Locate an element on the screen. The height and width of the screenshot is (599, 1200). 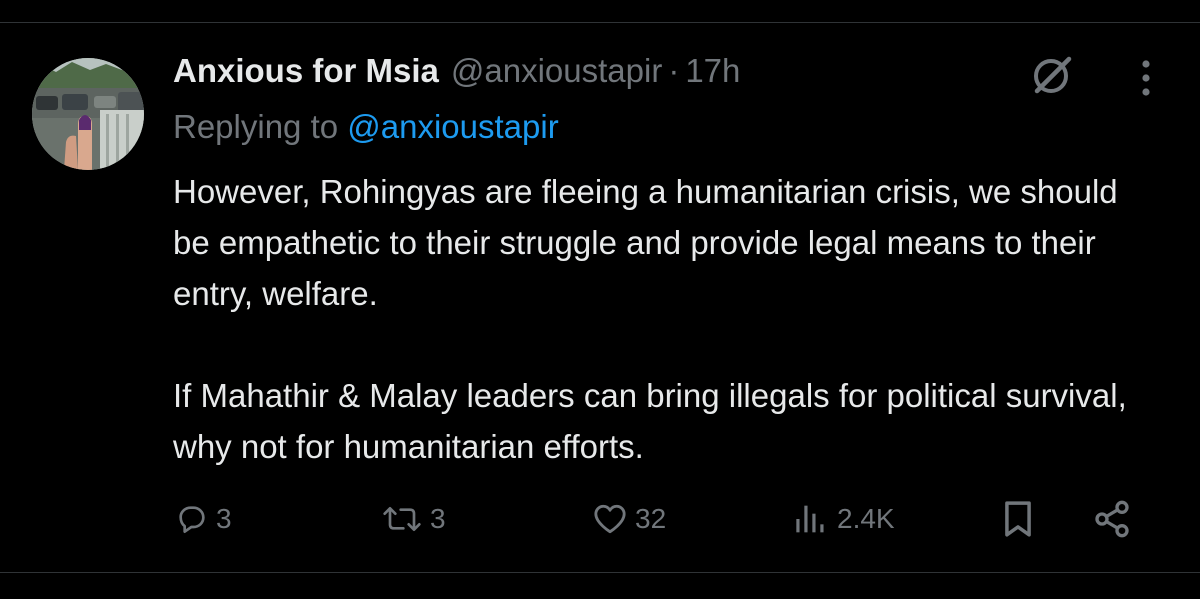
avatar is located at coordinates (88, 114).